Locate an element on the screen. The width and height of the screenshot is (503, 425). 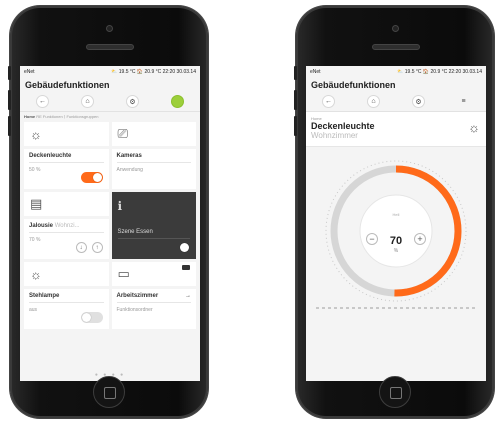
tile-kameras: Kameras Anwendung is located at coordinates (153, 169).